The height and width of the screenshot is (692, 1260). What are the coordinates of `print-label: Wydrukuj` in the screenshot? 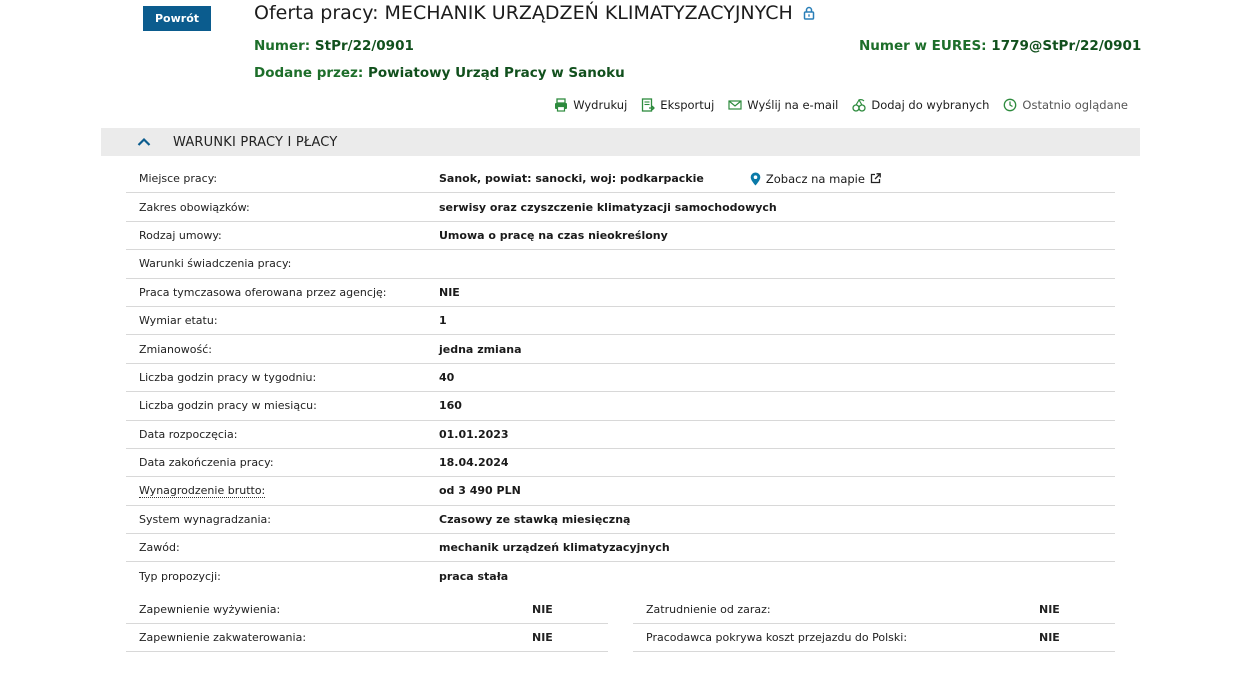 It's located at (600, 105).